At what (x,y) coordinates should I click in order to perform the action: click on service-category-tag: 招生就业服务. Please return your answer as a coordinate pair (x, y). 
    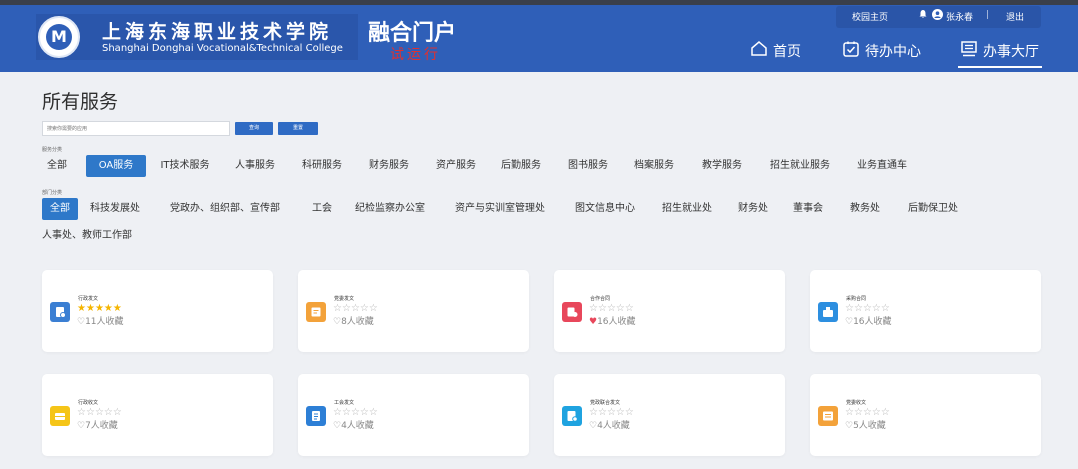
    Looking at the image, I should click on (800, 166).